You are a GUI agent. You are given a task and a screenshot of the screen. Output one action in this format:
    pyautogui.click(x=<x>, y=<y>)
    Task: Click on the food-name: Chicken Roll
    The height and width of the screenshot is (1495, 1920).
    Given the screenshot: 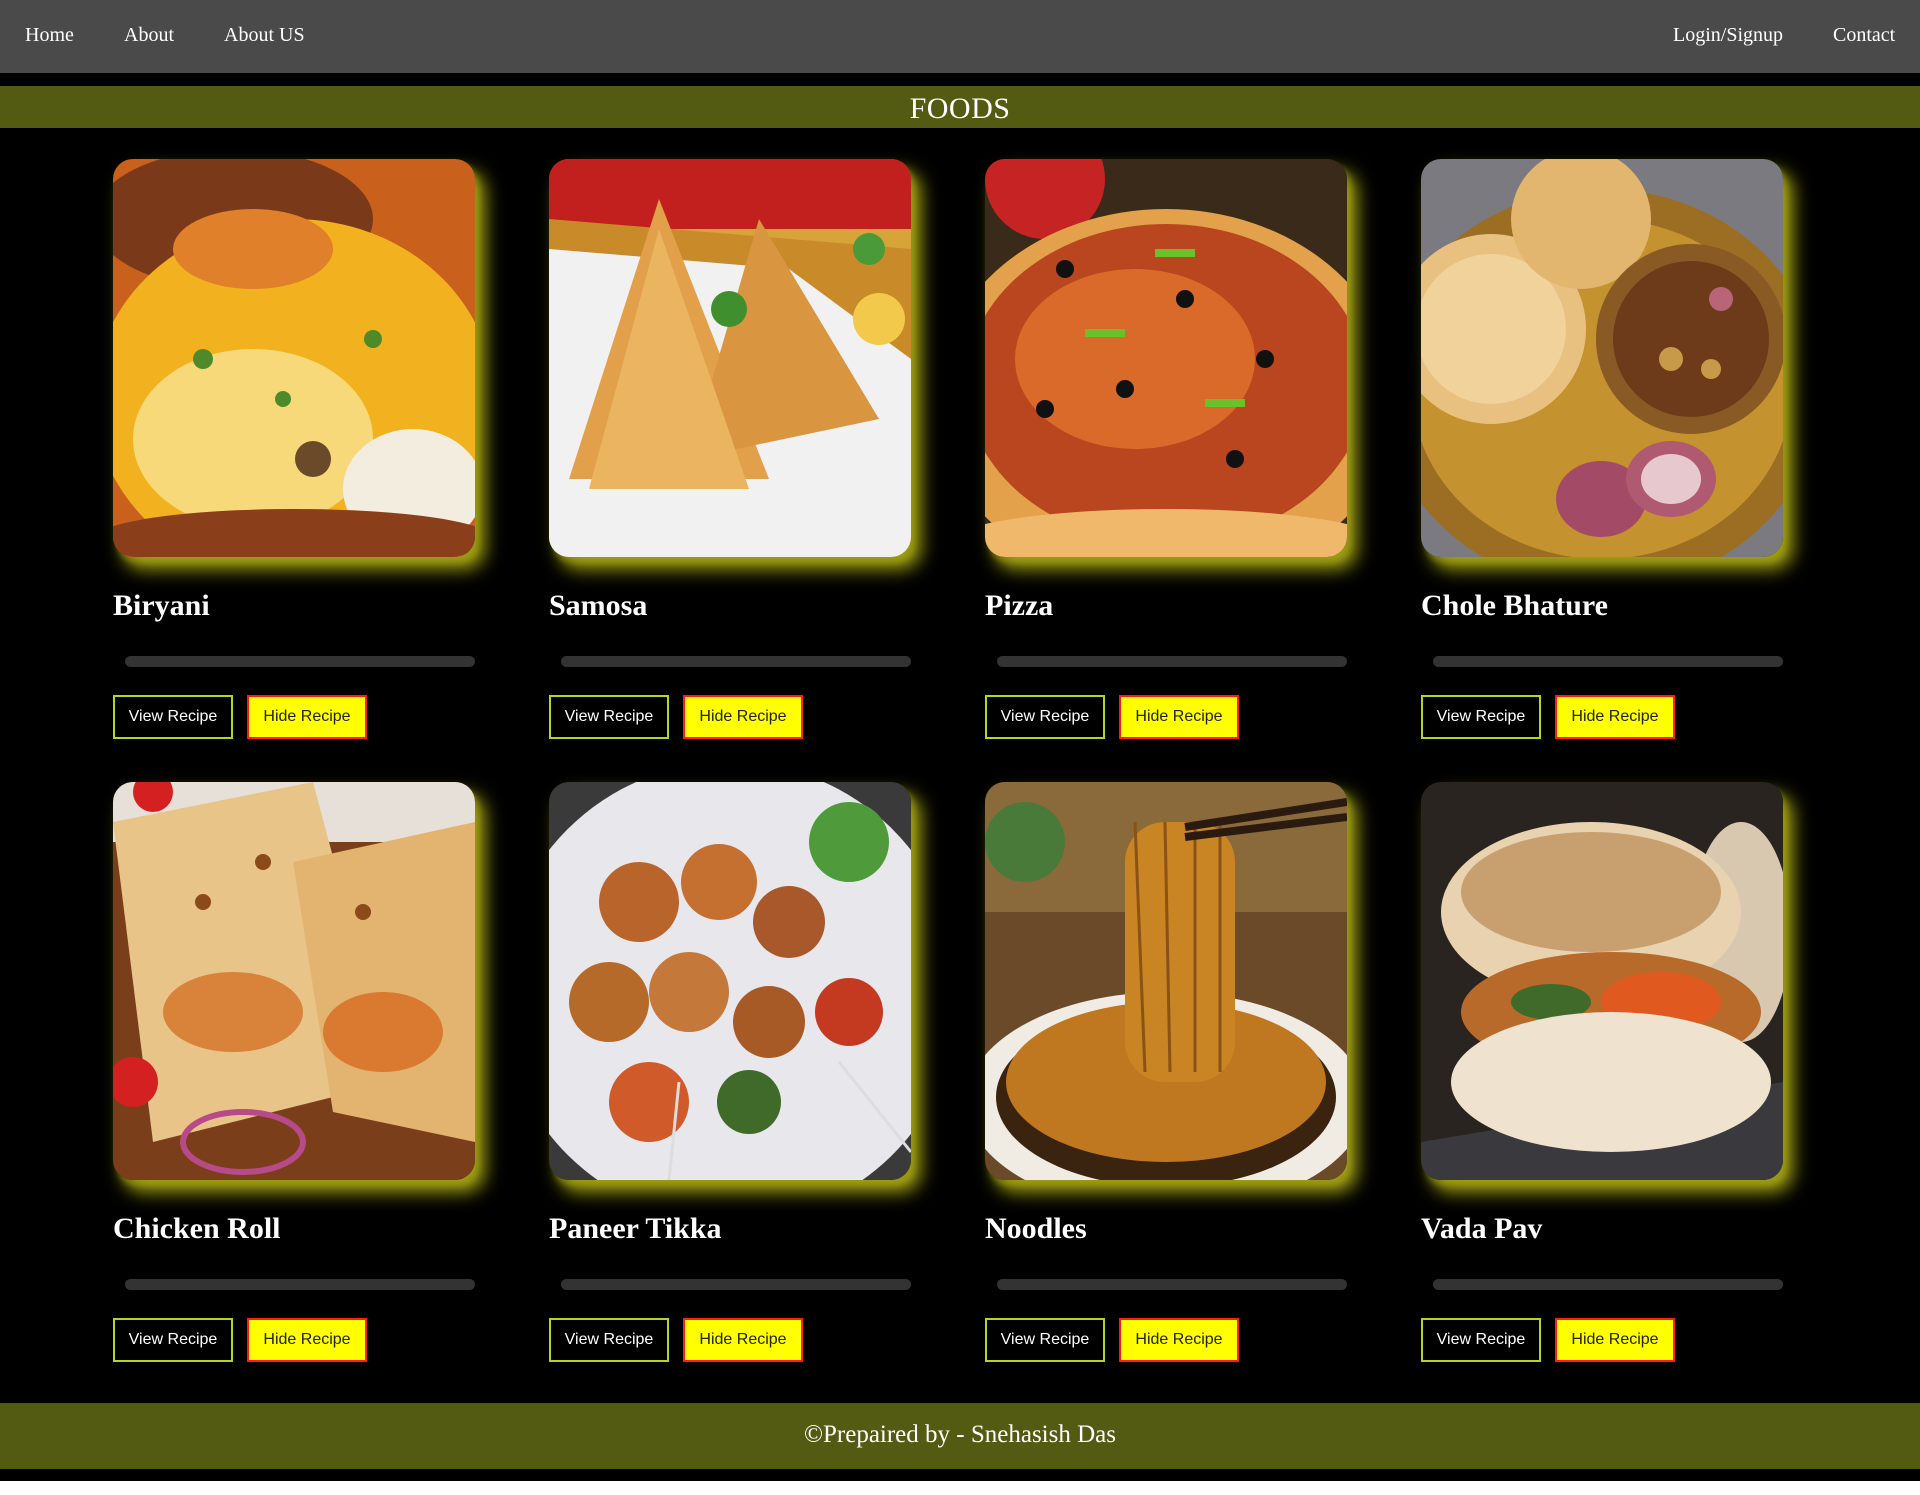 What is the action you would take?
    pyautogui.click(x=197, y=1228)
    